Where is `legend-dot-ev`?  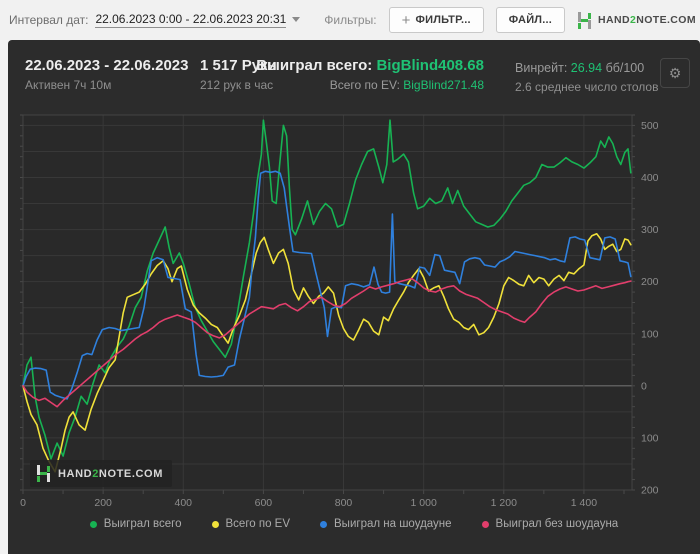 legend-dot-ev is located at coordinates (215, 524).